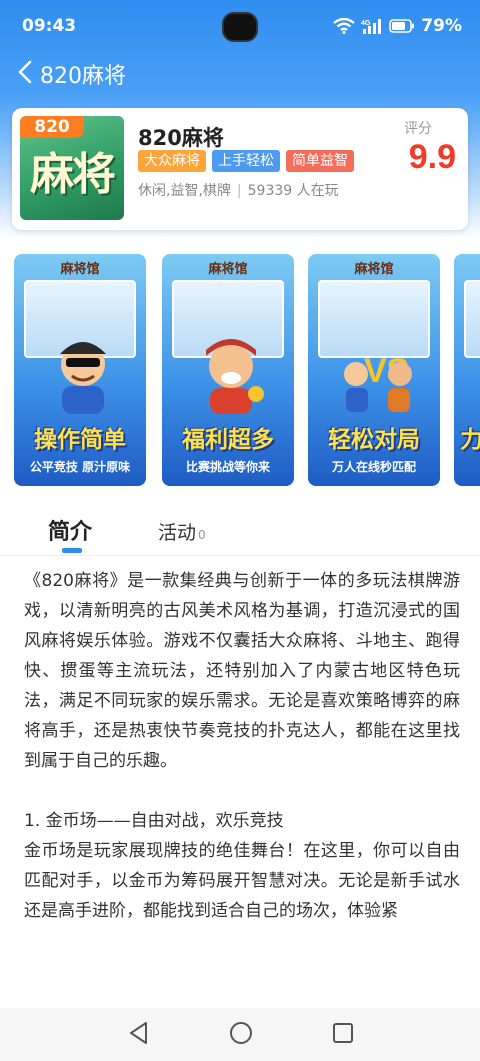 This screenshot has width=480, height=1061. What do you see at coordinates (80, 467) in the screenshot?
I see `screenshot-subtitle: 公平竞技 原汁原味` at bounding box center [80, 467].